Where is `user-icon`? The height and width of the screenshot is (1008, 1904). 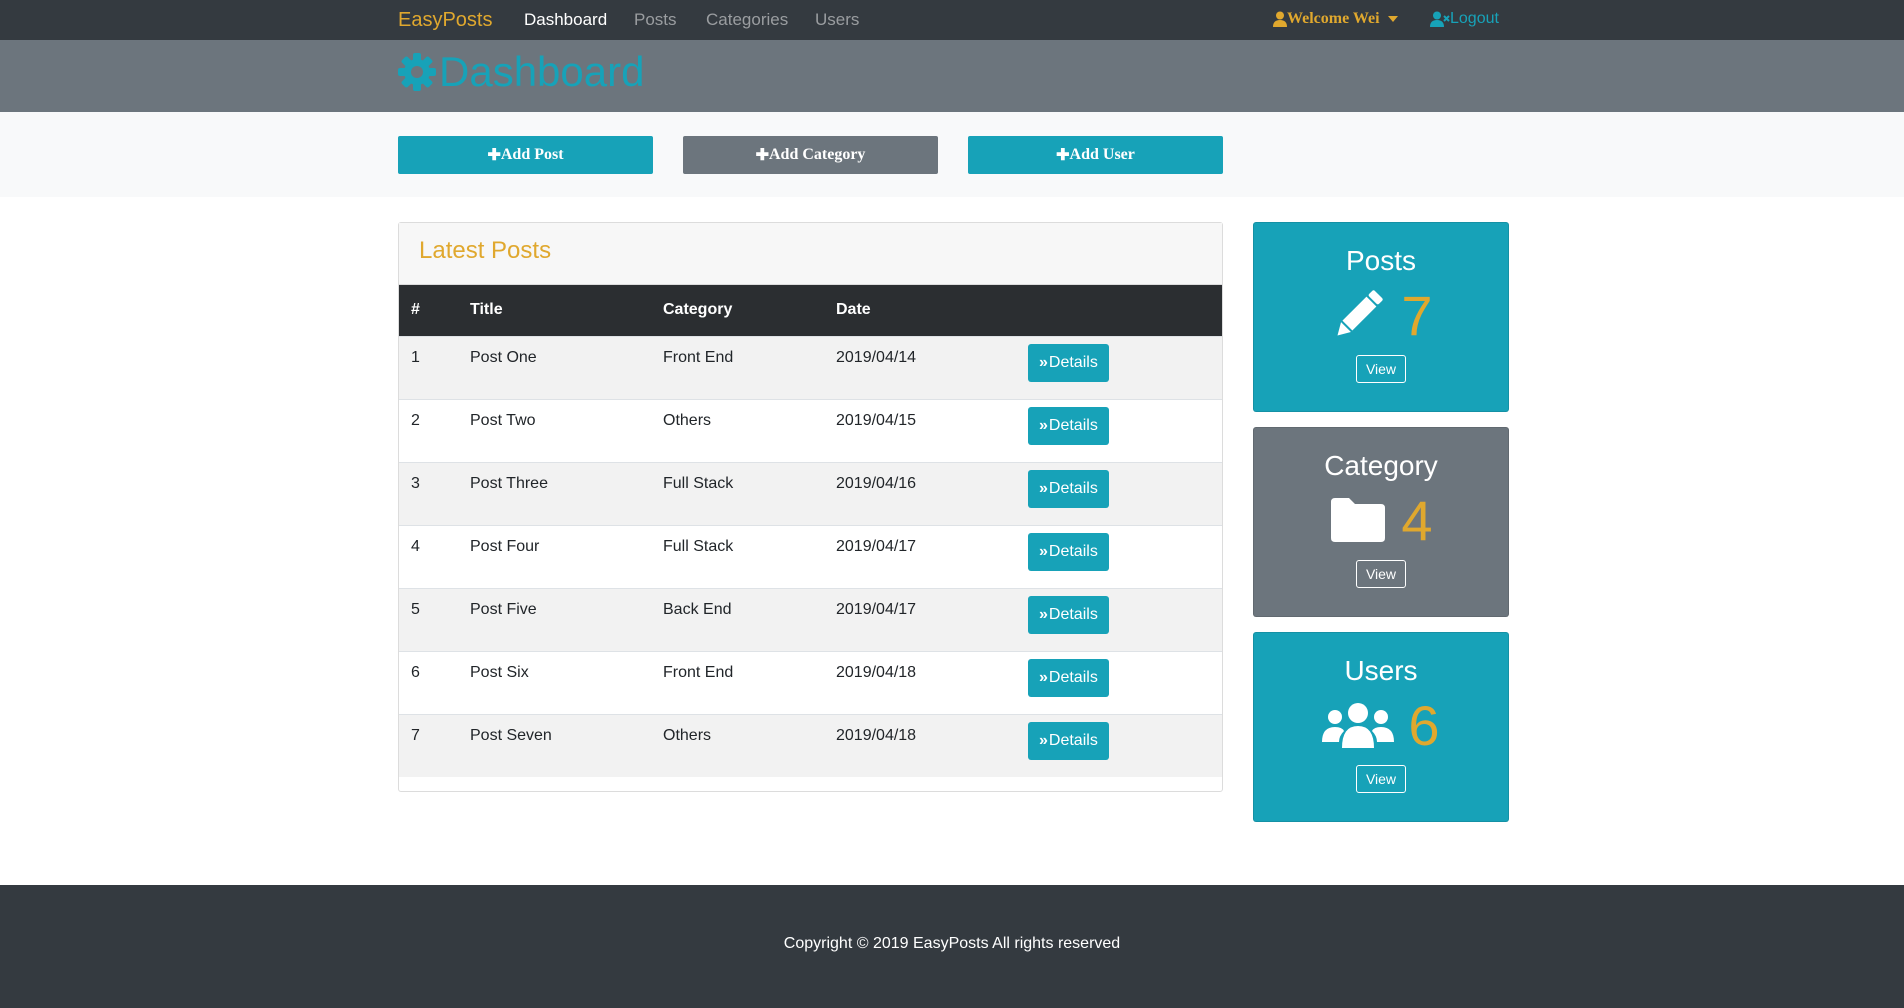
user-icon is located at coordinates (1280, 19).